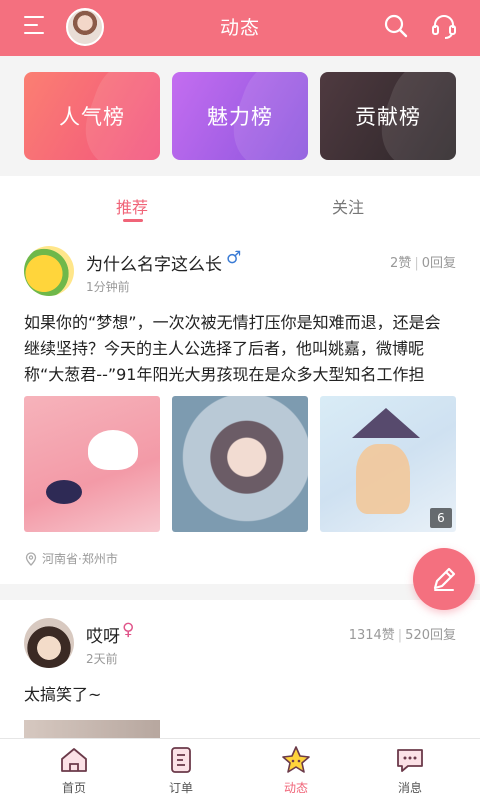  Describe the element at coordinates (234, 258) in the screenshot. I see `male-icon: ♂` at that location.